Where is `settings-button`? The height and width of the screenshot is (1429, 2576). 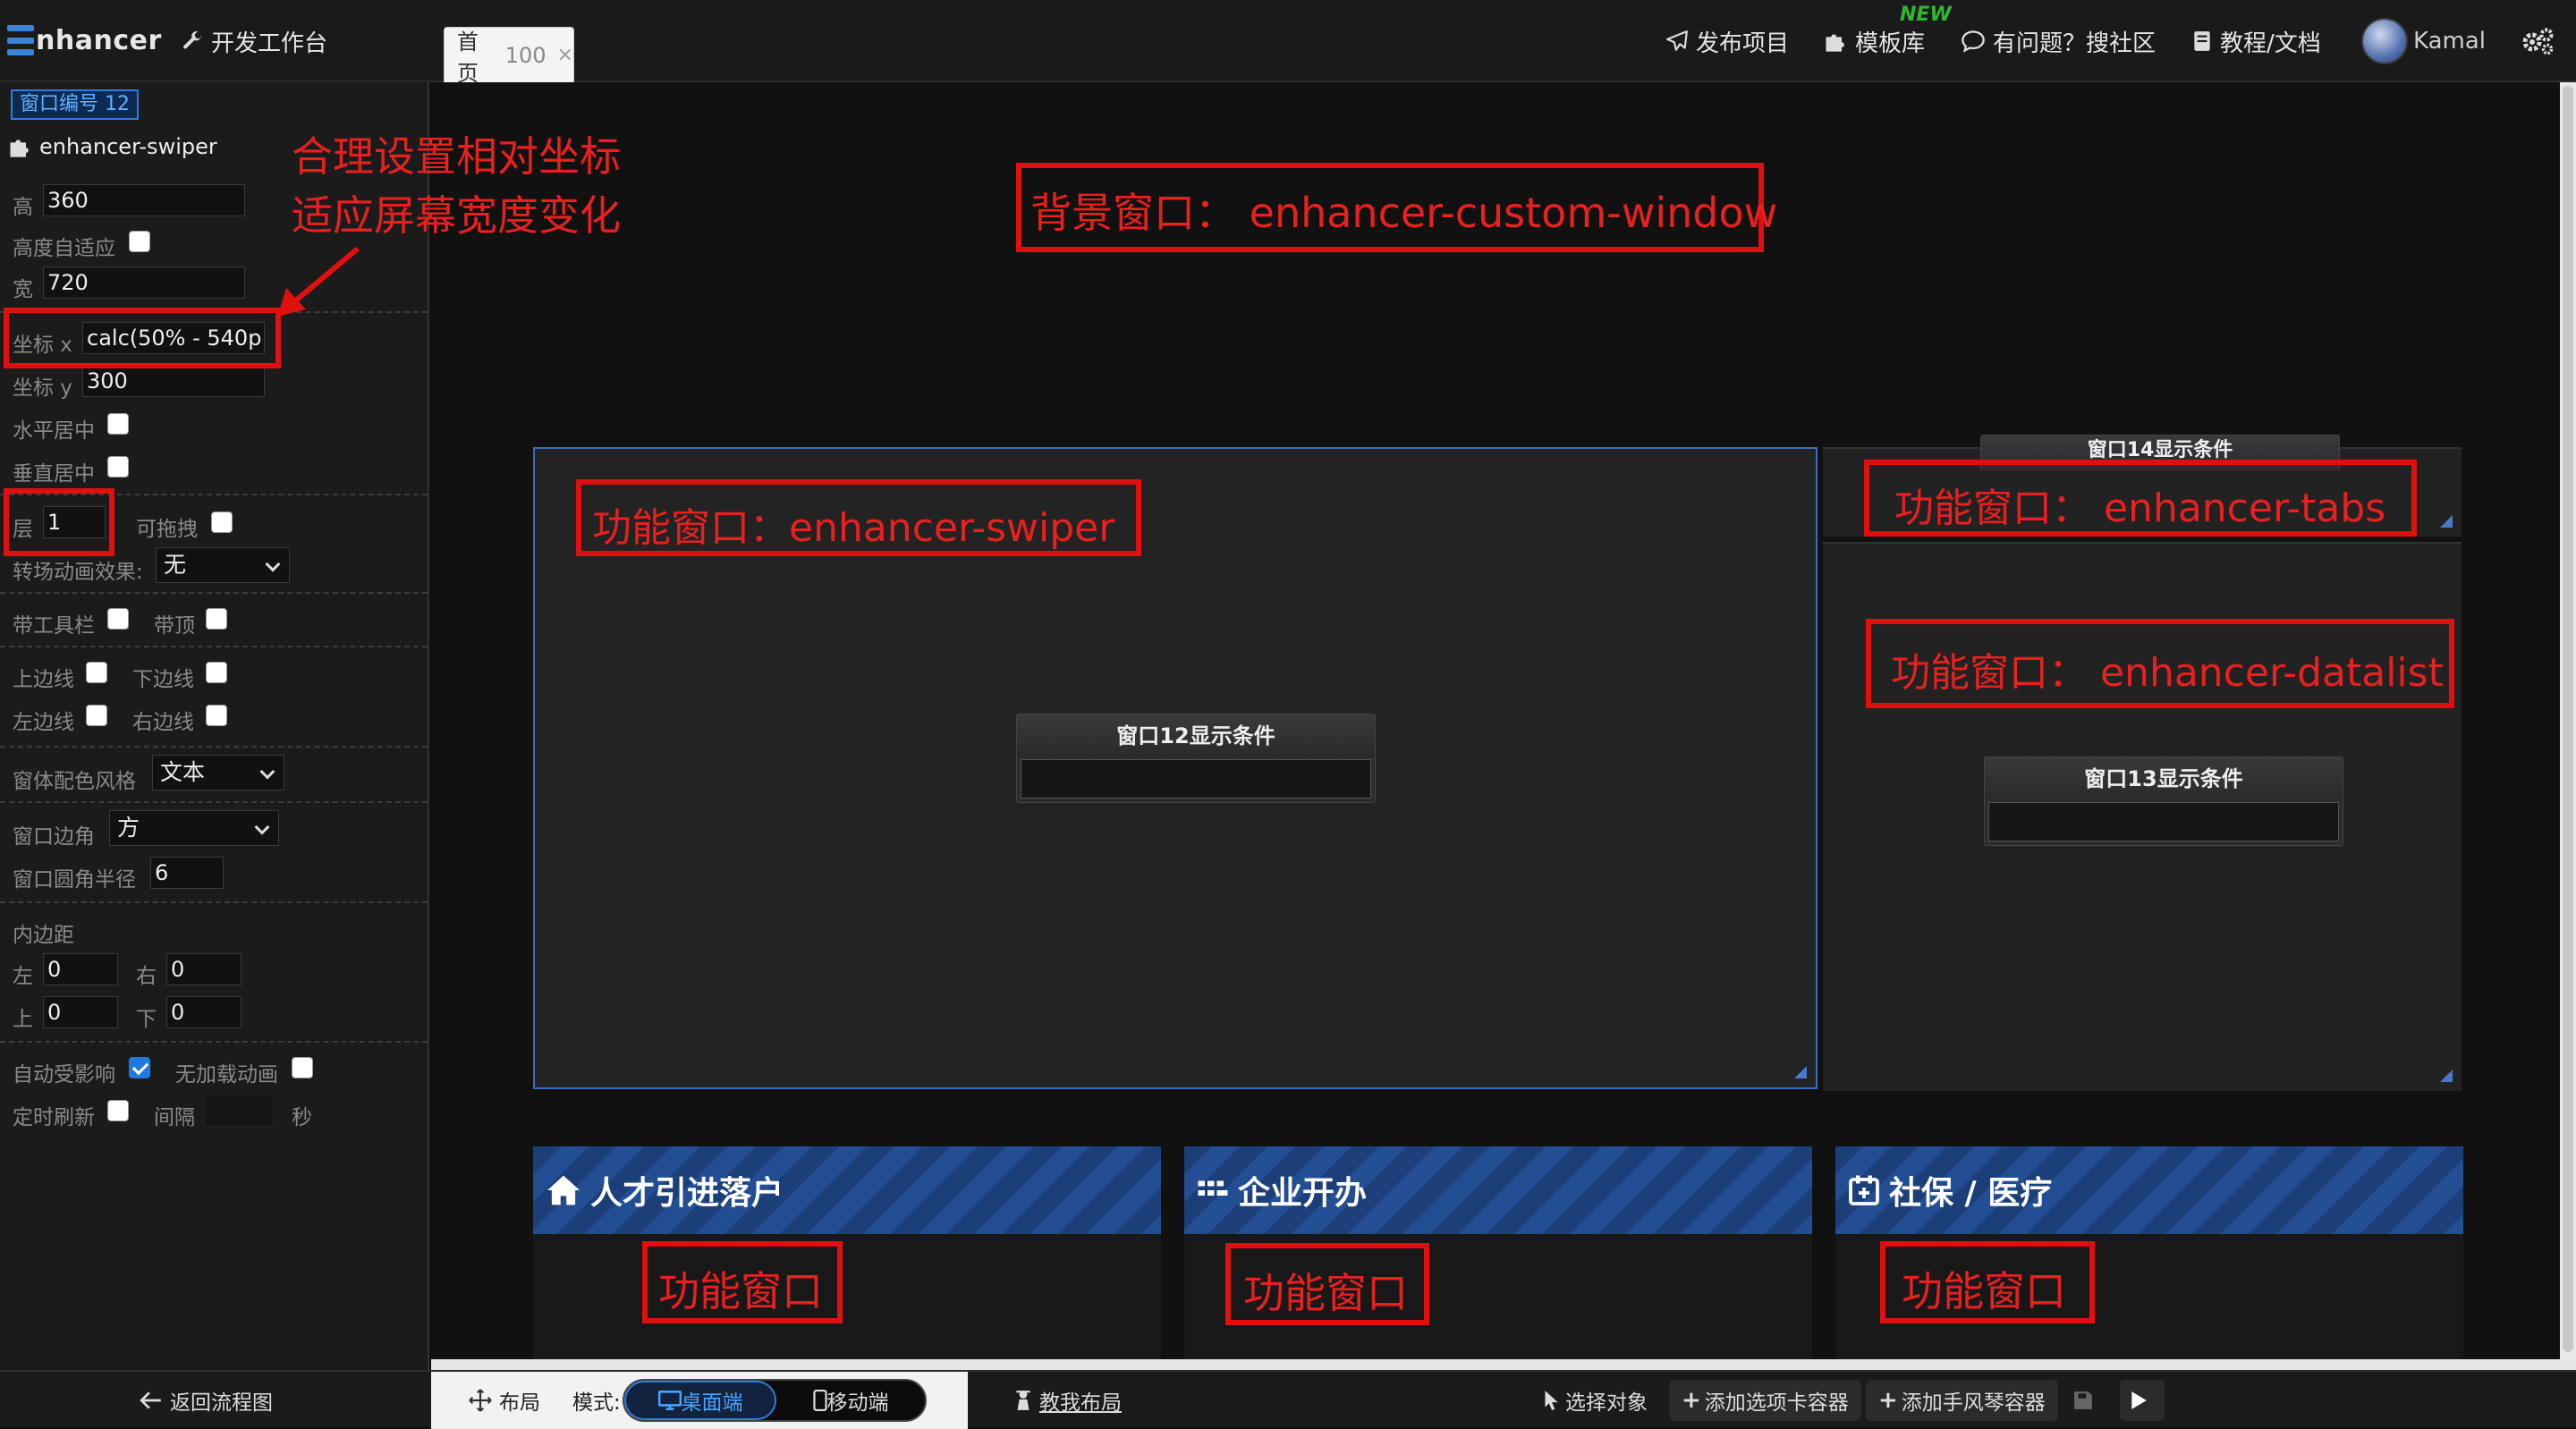
settings-button is located at coordinates (2541, 41).